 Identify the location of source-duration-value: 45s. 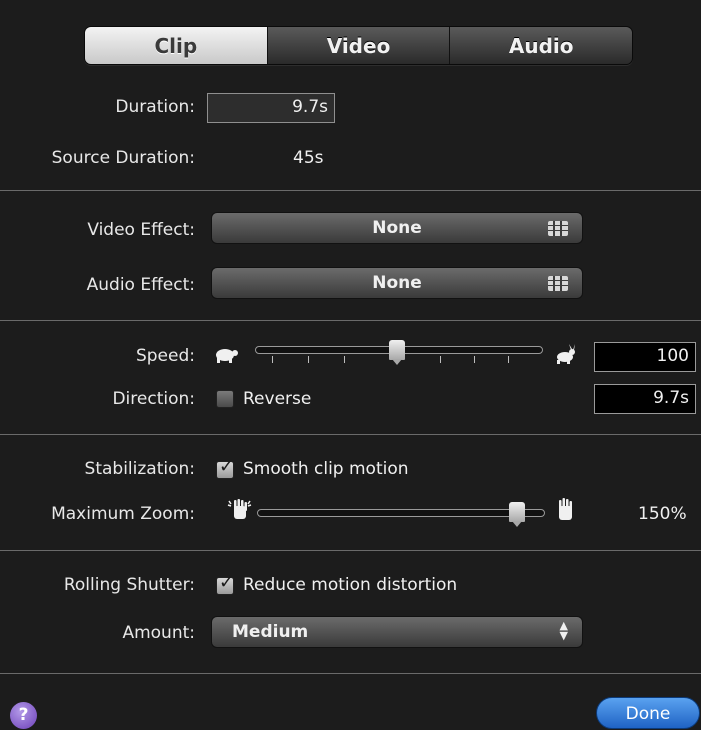
(308, 158).